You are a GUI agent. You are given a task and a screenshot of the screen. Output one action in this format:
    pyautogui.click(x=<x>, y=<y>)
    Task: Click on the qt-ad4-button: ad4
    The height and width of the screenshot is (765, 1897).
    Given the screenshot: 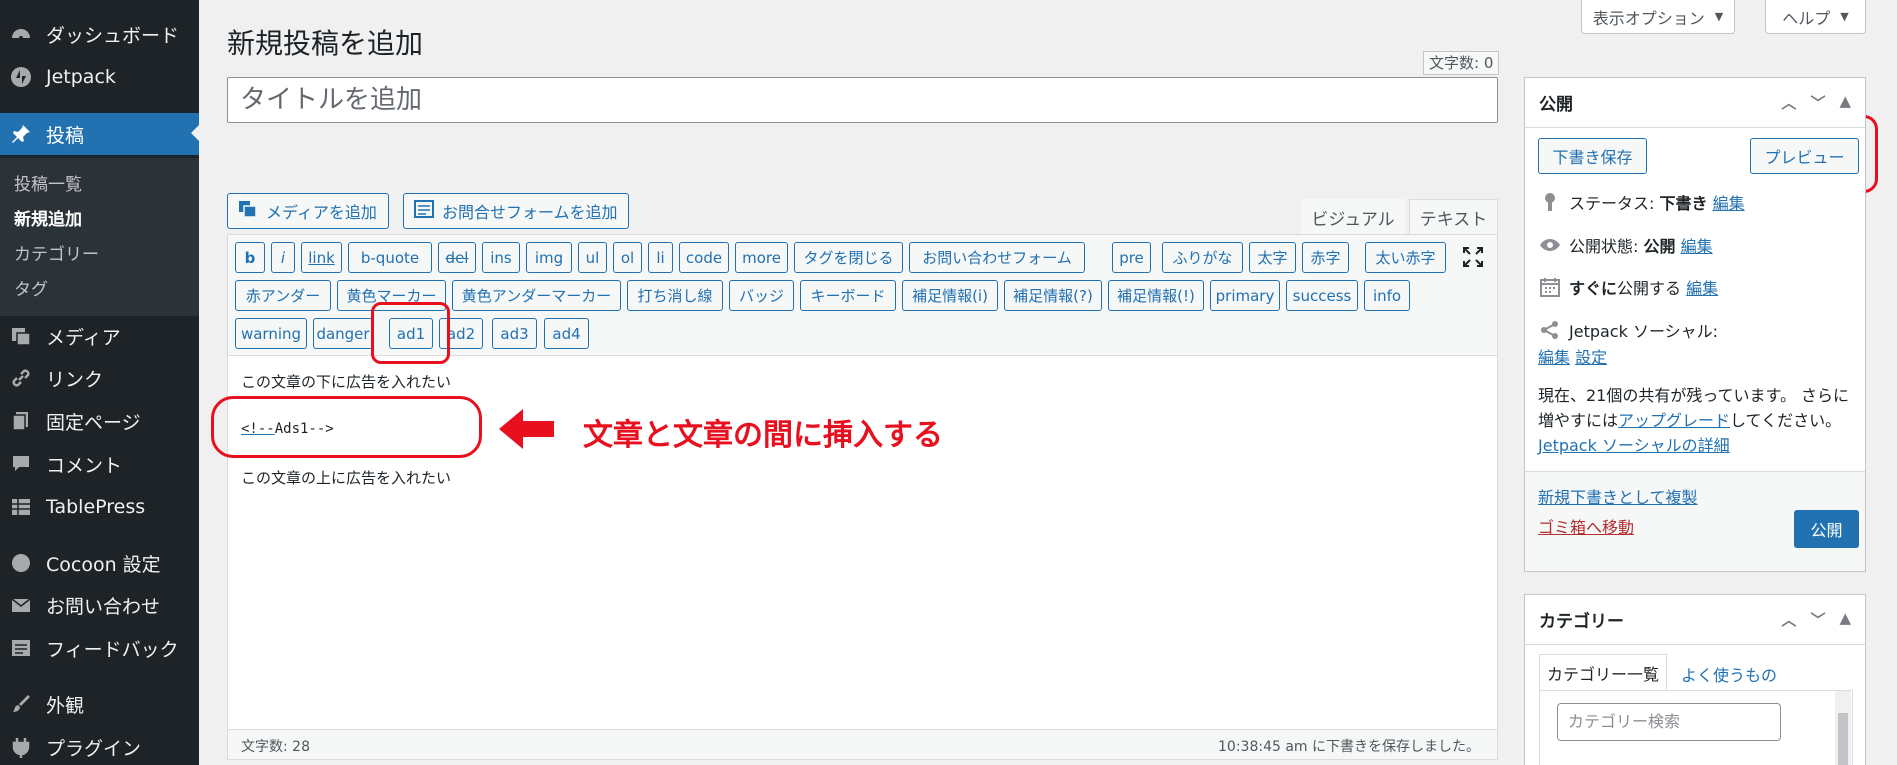 What is the action you would take?
    pyautogui.click(x=566, y=333)
    